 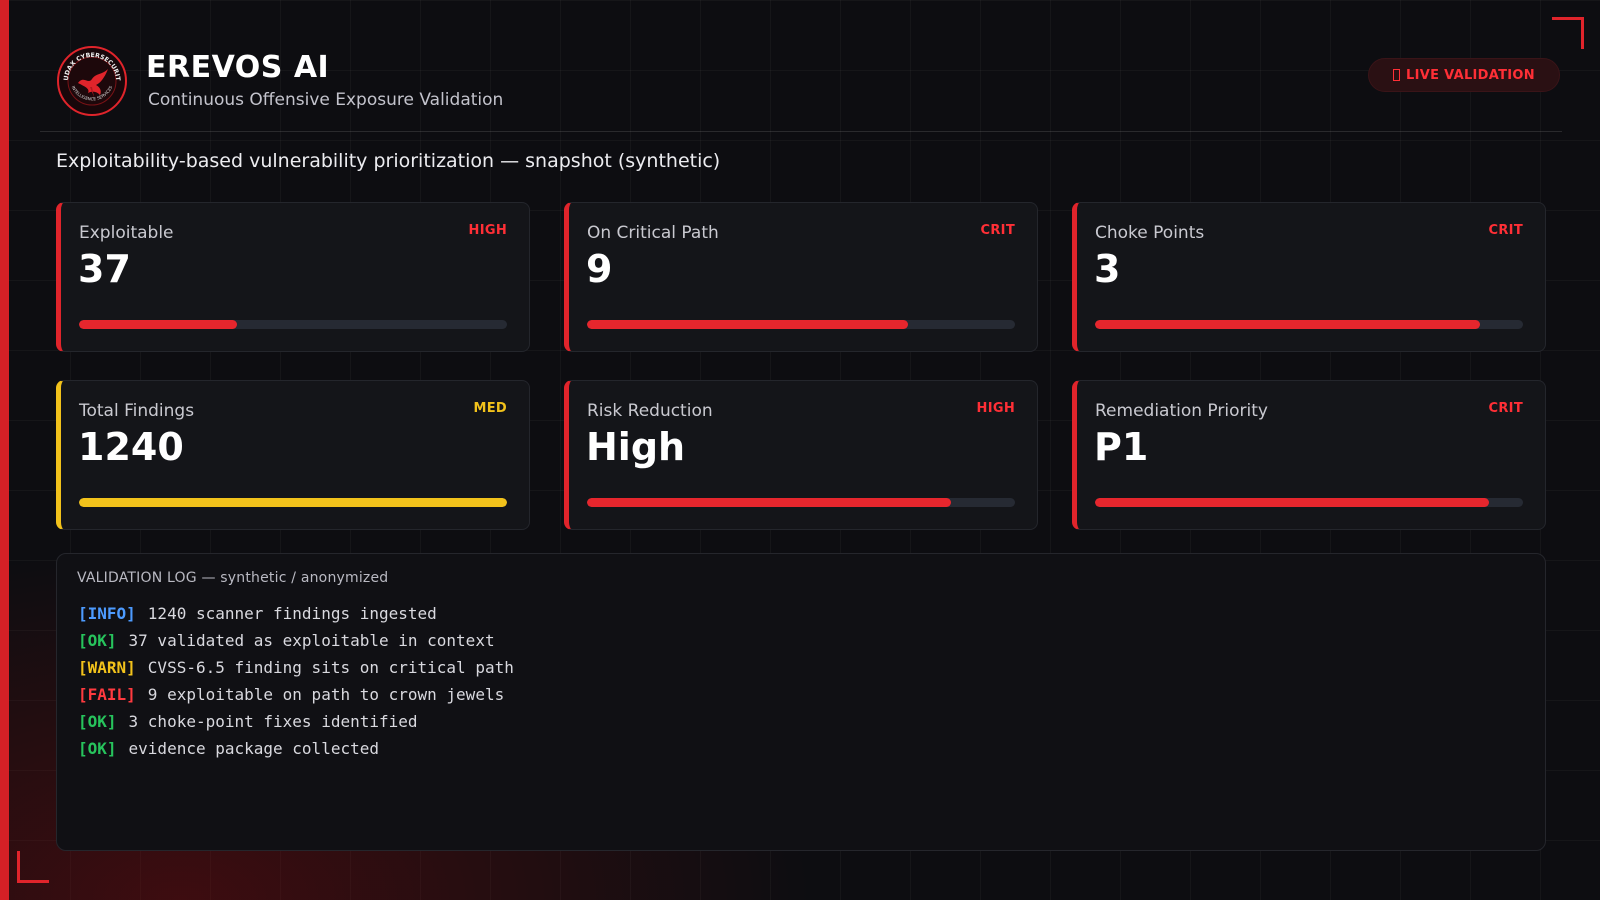 I want to click on log-line: [INFO] 1240 scanner findings ingested, so click(x=296, y=613).